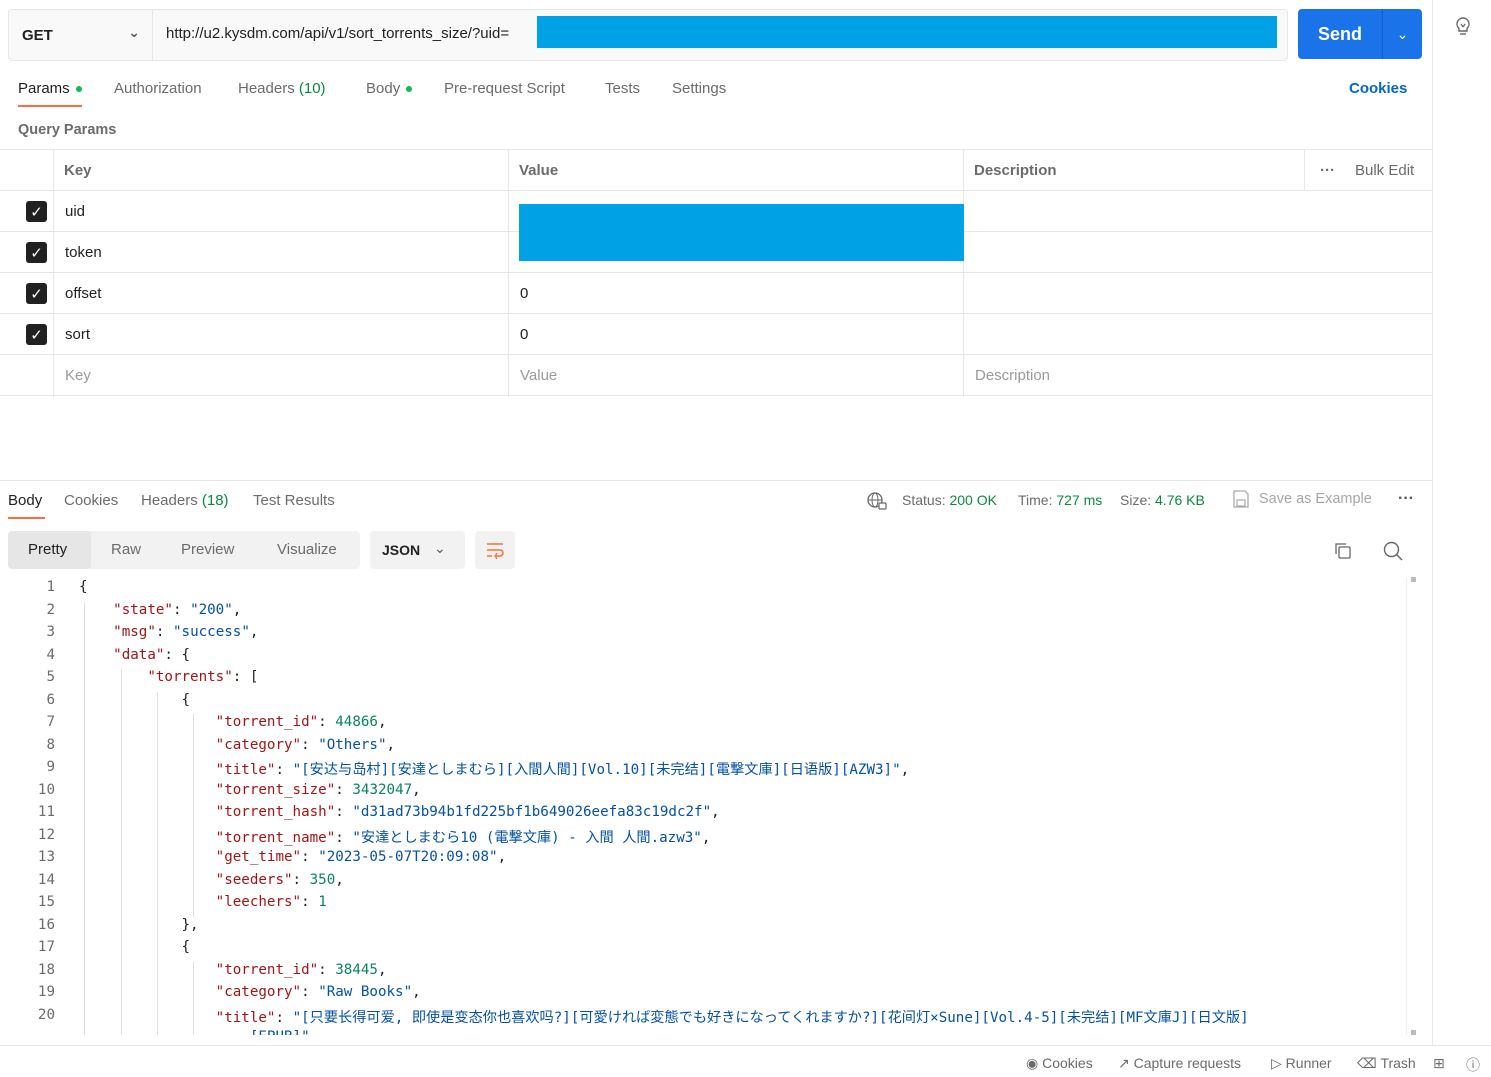  What do you see at coordinates (1413, 806) in the screenshot?
I see `scrollbar` at bounding box center [1413, 806].